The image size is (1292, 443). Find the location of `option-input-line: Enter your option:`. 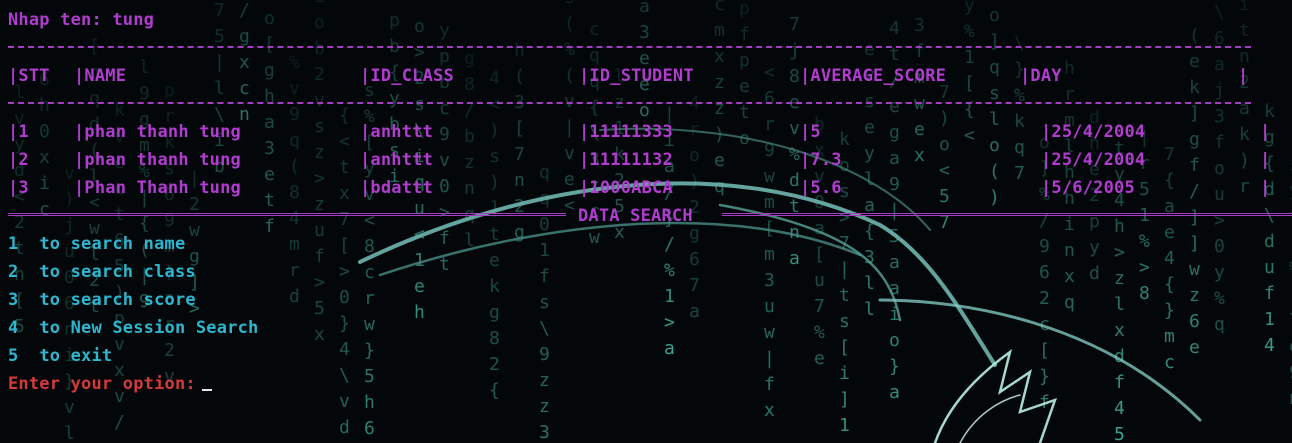

option-input-line: Enter your option: is located at coordinates (110, 384).